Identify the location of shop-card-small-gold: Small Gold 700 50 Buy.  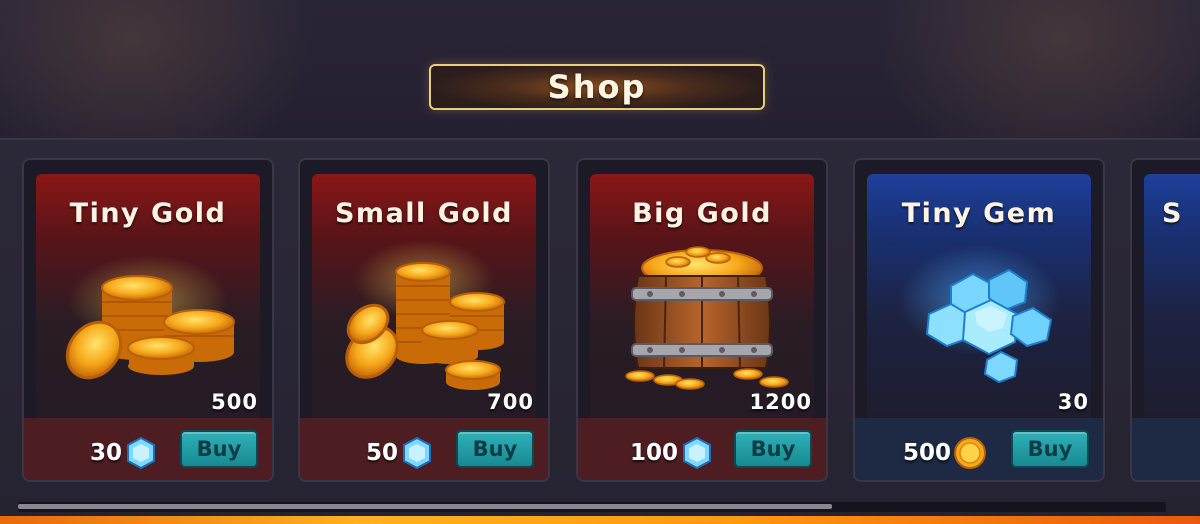
(424, 320).